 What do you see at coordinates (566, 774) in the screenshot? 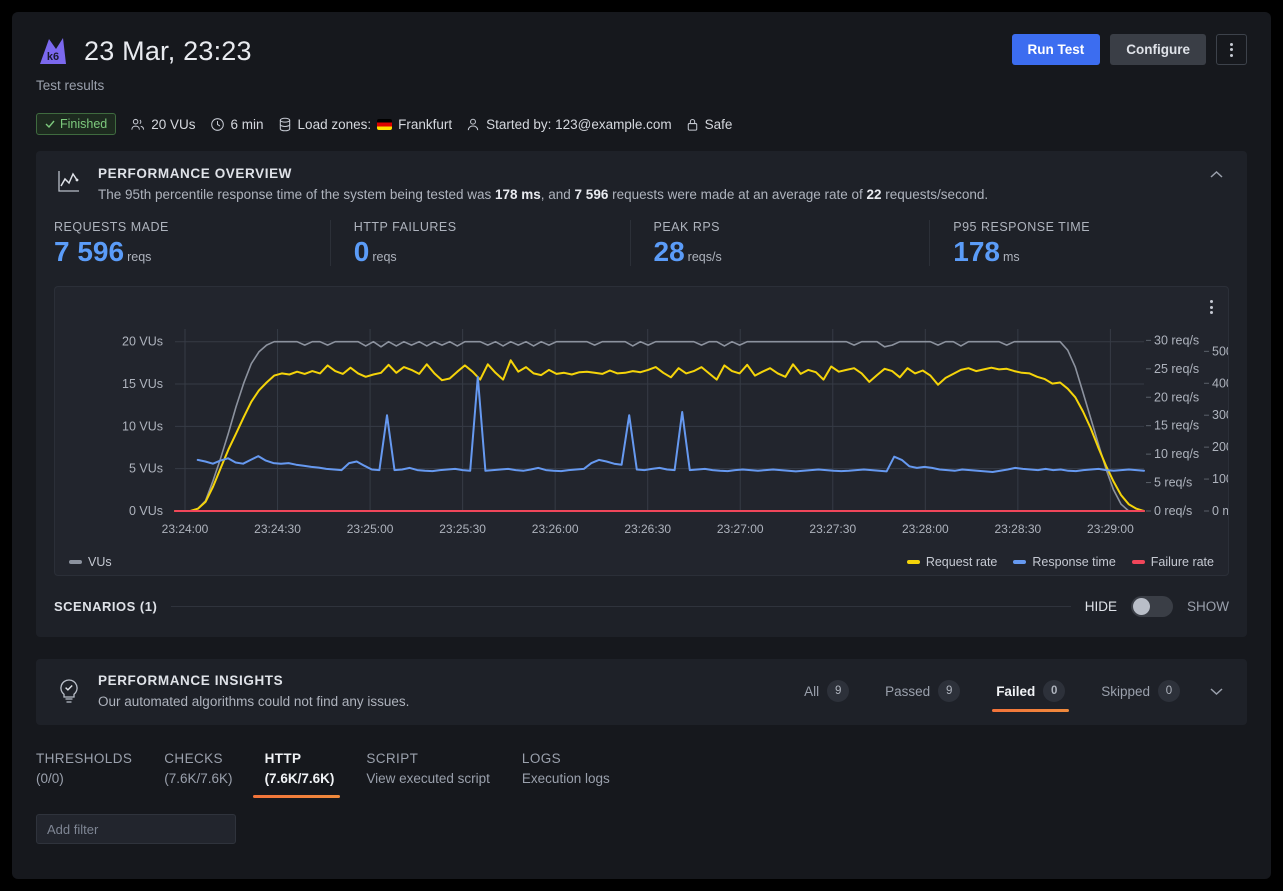
I see `detail-tab-logs: LOGS Execution logs` at bounding box center [566, 774].